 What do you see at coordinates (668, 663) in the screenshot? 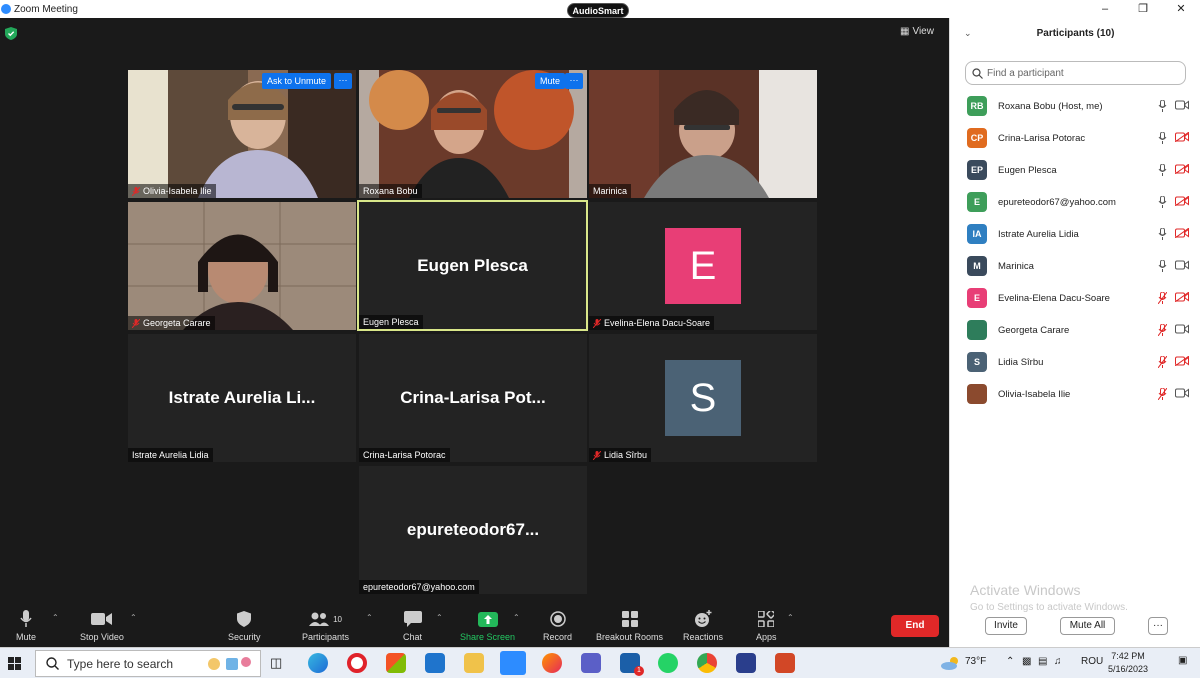
I see `whatsapp-icon` at bounding box center [668, 663].